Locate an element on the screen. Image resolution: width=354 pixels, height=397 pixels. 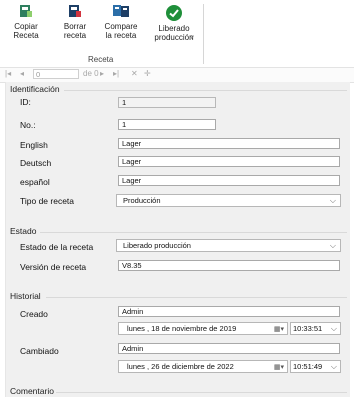
deutsch-field: Lager is located at coordinates (229, 161).